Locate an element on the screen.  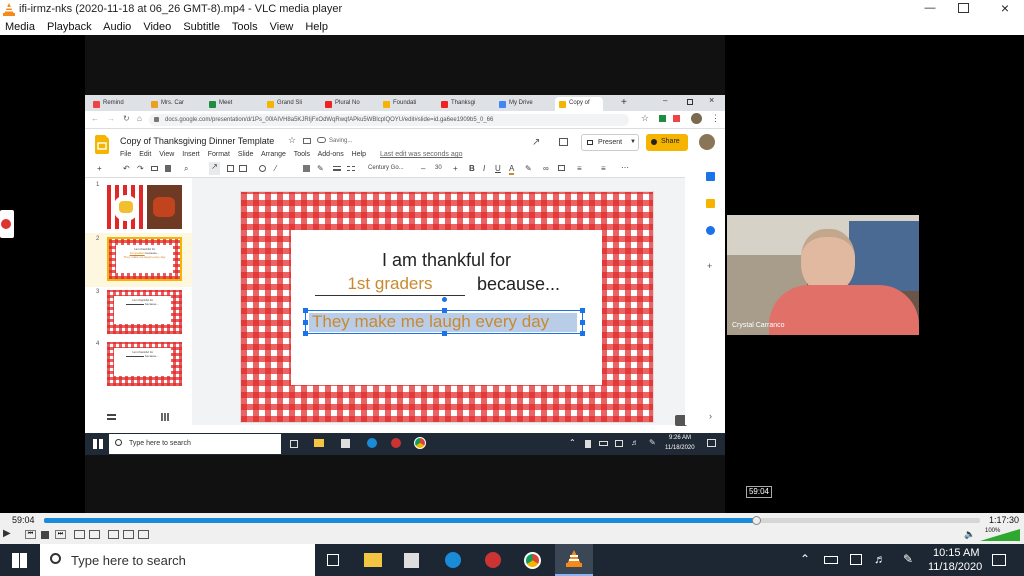
shuffle-button is located at coordinates (143, 534).